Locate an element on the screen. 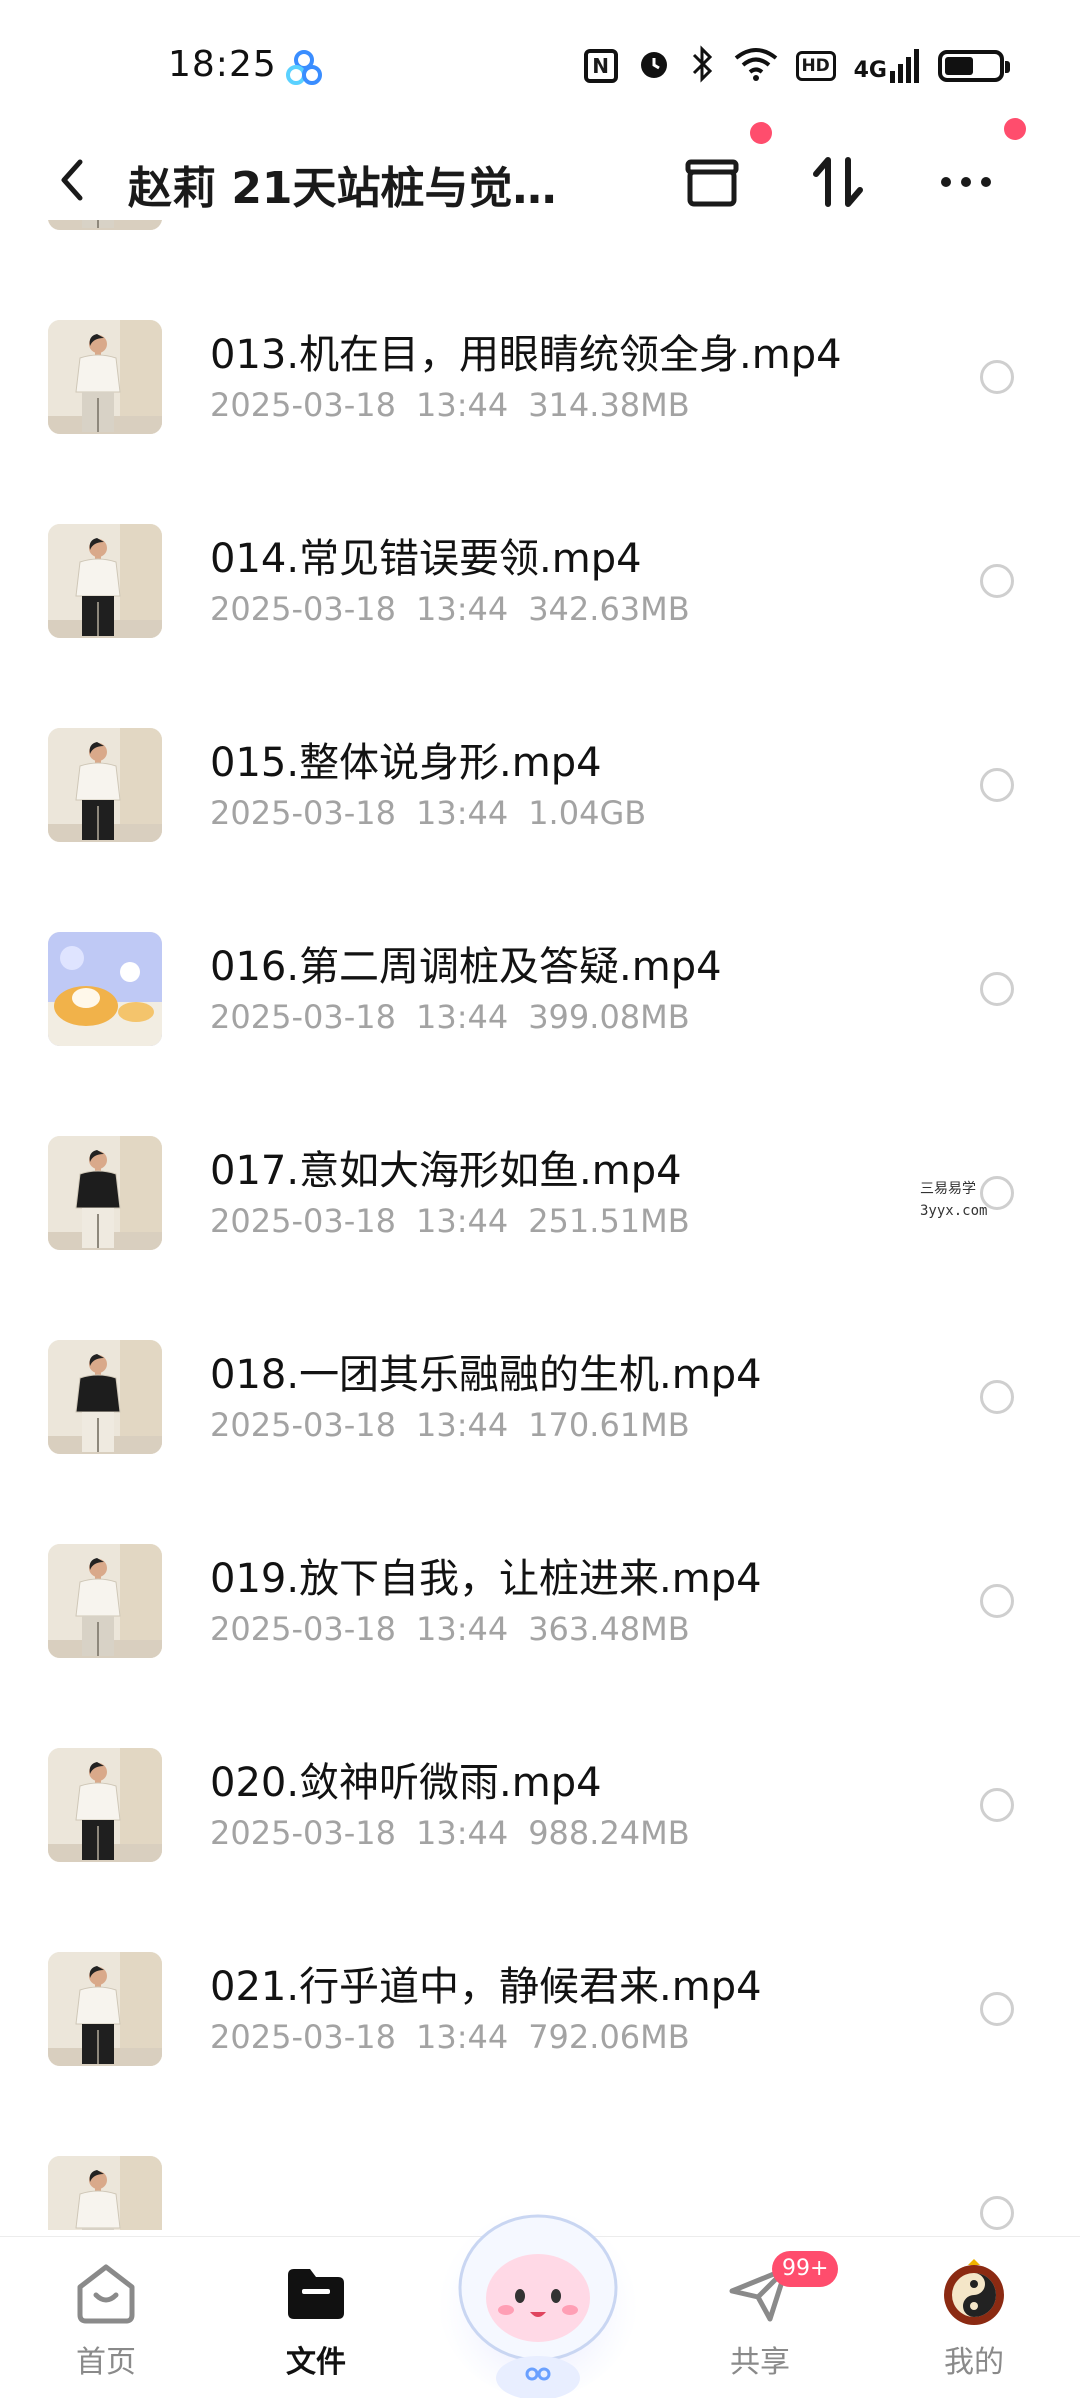 This screenshot has width=1080, height=2400. file-size: 251.51MB is located at coordinates (609, 1221).